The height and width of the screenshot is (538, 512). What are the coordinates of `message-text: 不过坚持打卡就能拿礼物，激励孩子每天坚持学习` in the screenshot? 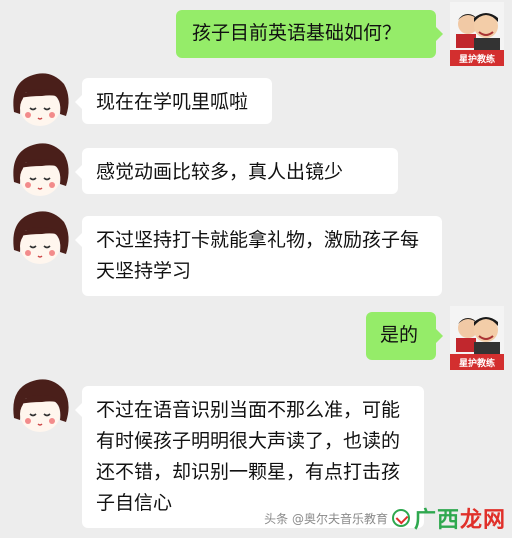 It's located at (258, 255).